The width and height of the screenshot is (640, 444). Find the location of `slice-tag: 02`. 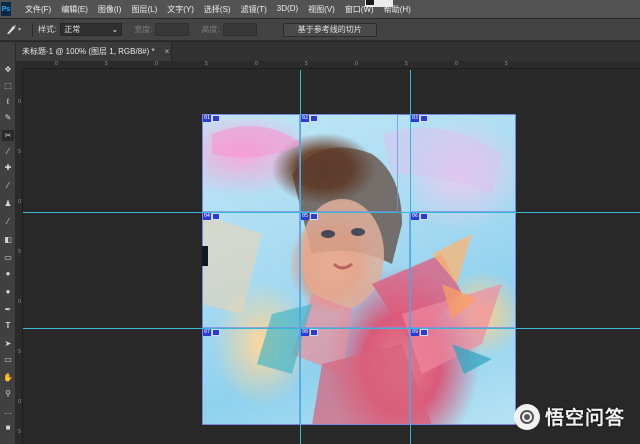

slice-tag: 02 is located at coordinates (310, 118).